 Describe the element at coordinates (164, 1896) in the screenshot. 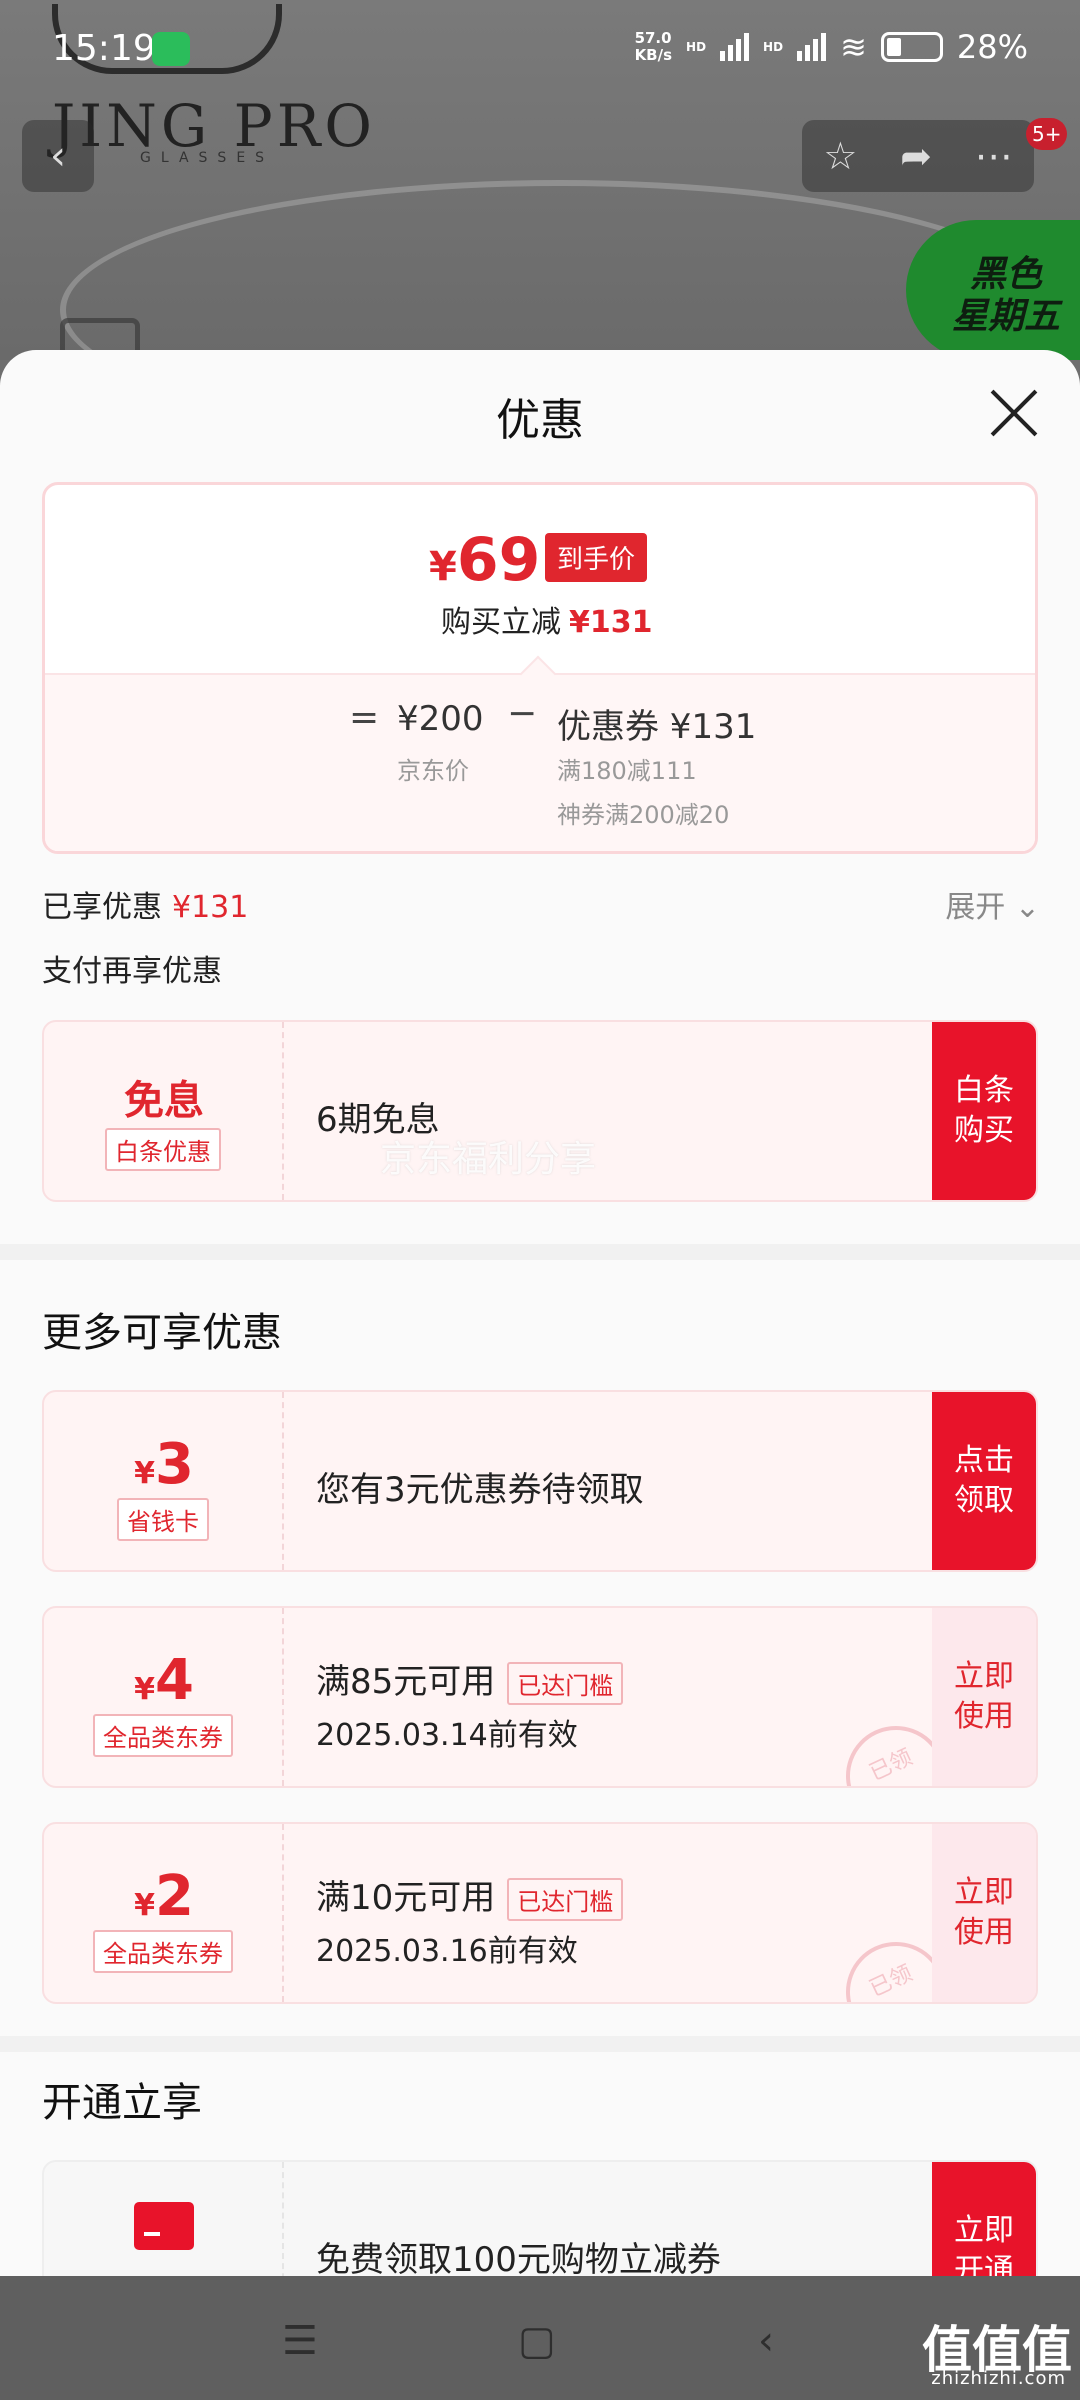

I see `card-amount: ¥2` at that location.